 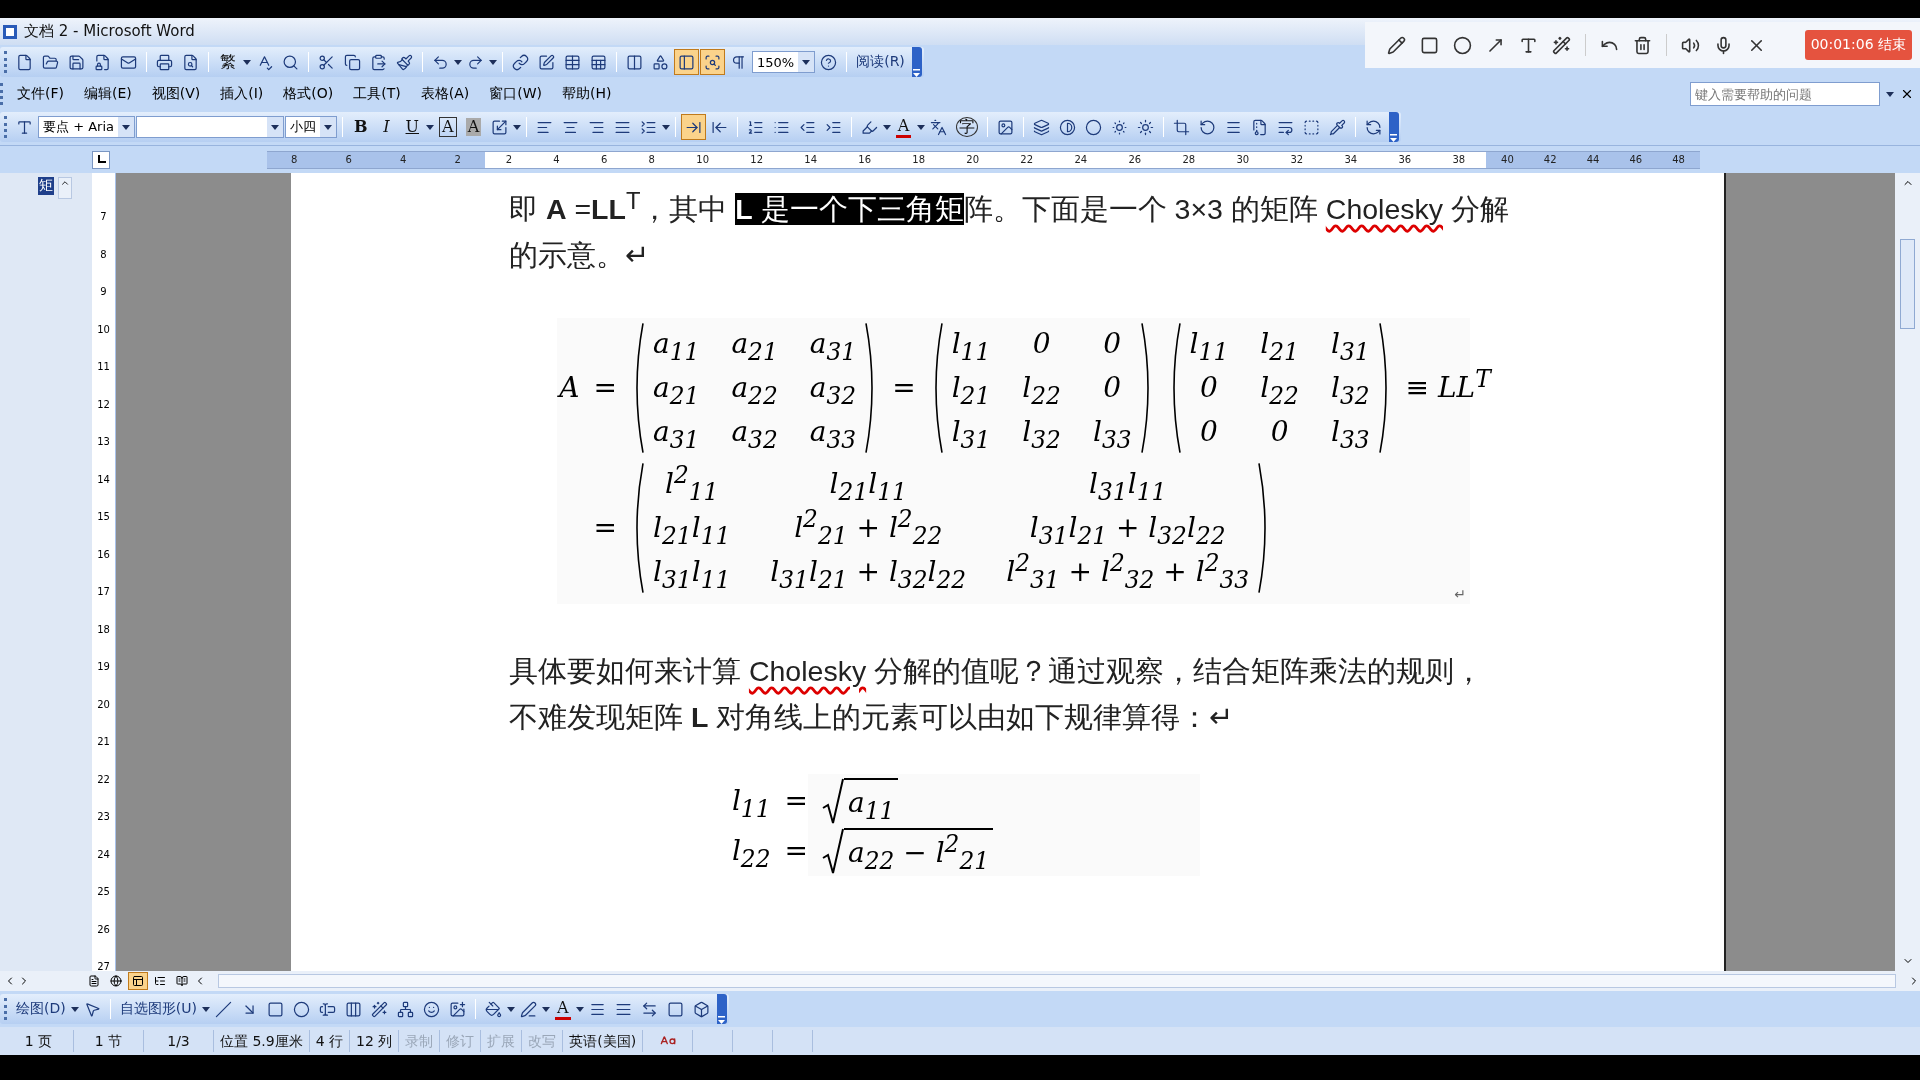 I want to click on ruler-number: 21, so click(x=103, y=742).